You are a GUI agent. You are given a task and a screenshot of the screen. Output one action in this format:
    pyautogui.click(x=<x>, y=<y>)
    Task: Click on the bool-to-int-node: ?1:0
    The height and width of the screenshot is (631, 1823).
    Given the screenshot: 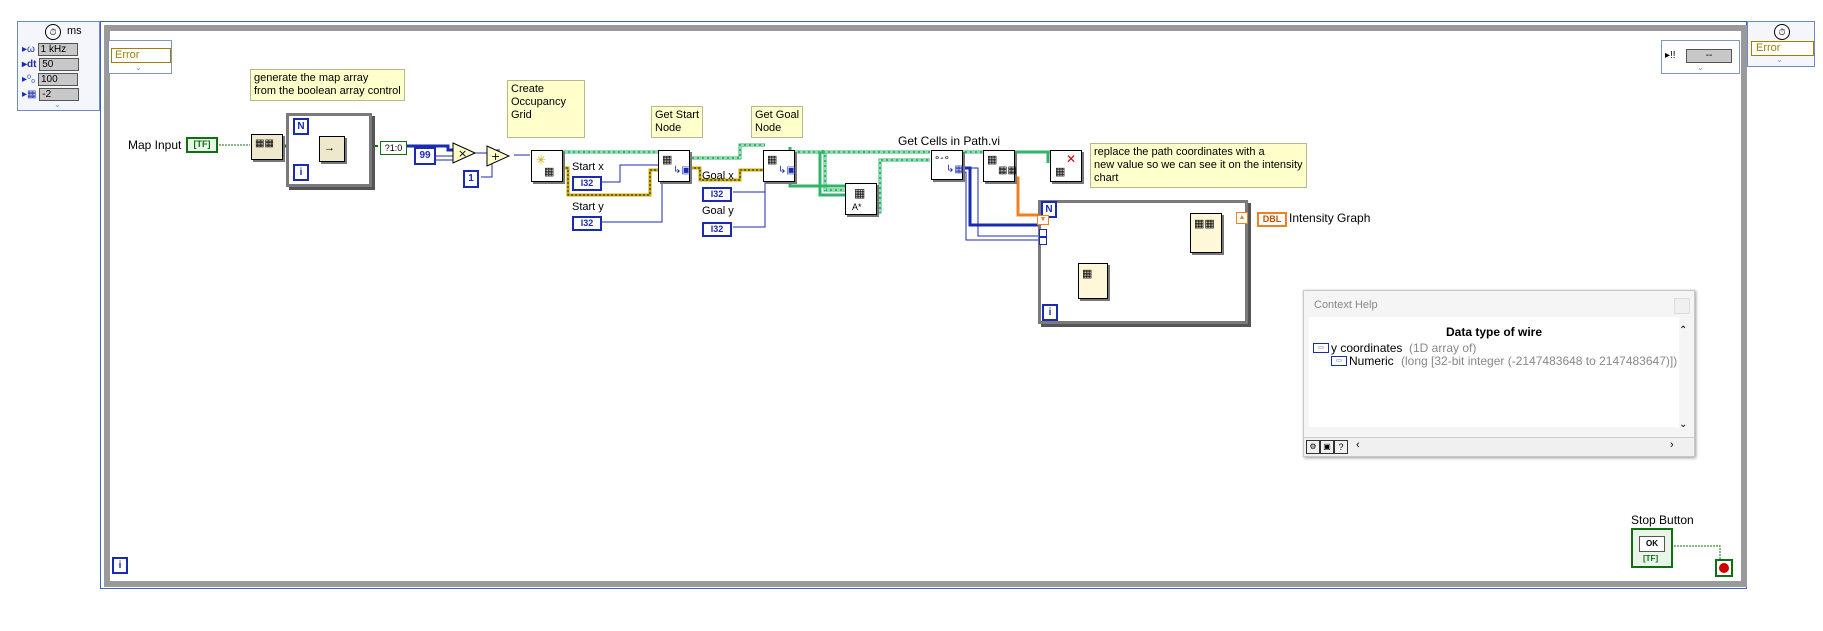 What is the action you would take?
    pyautogui.click(x=393, y=148)
    